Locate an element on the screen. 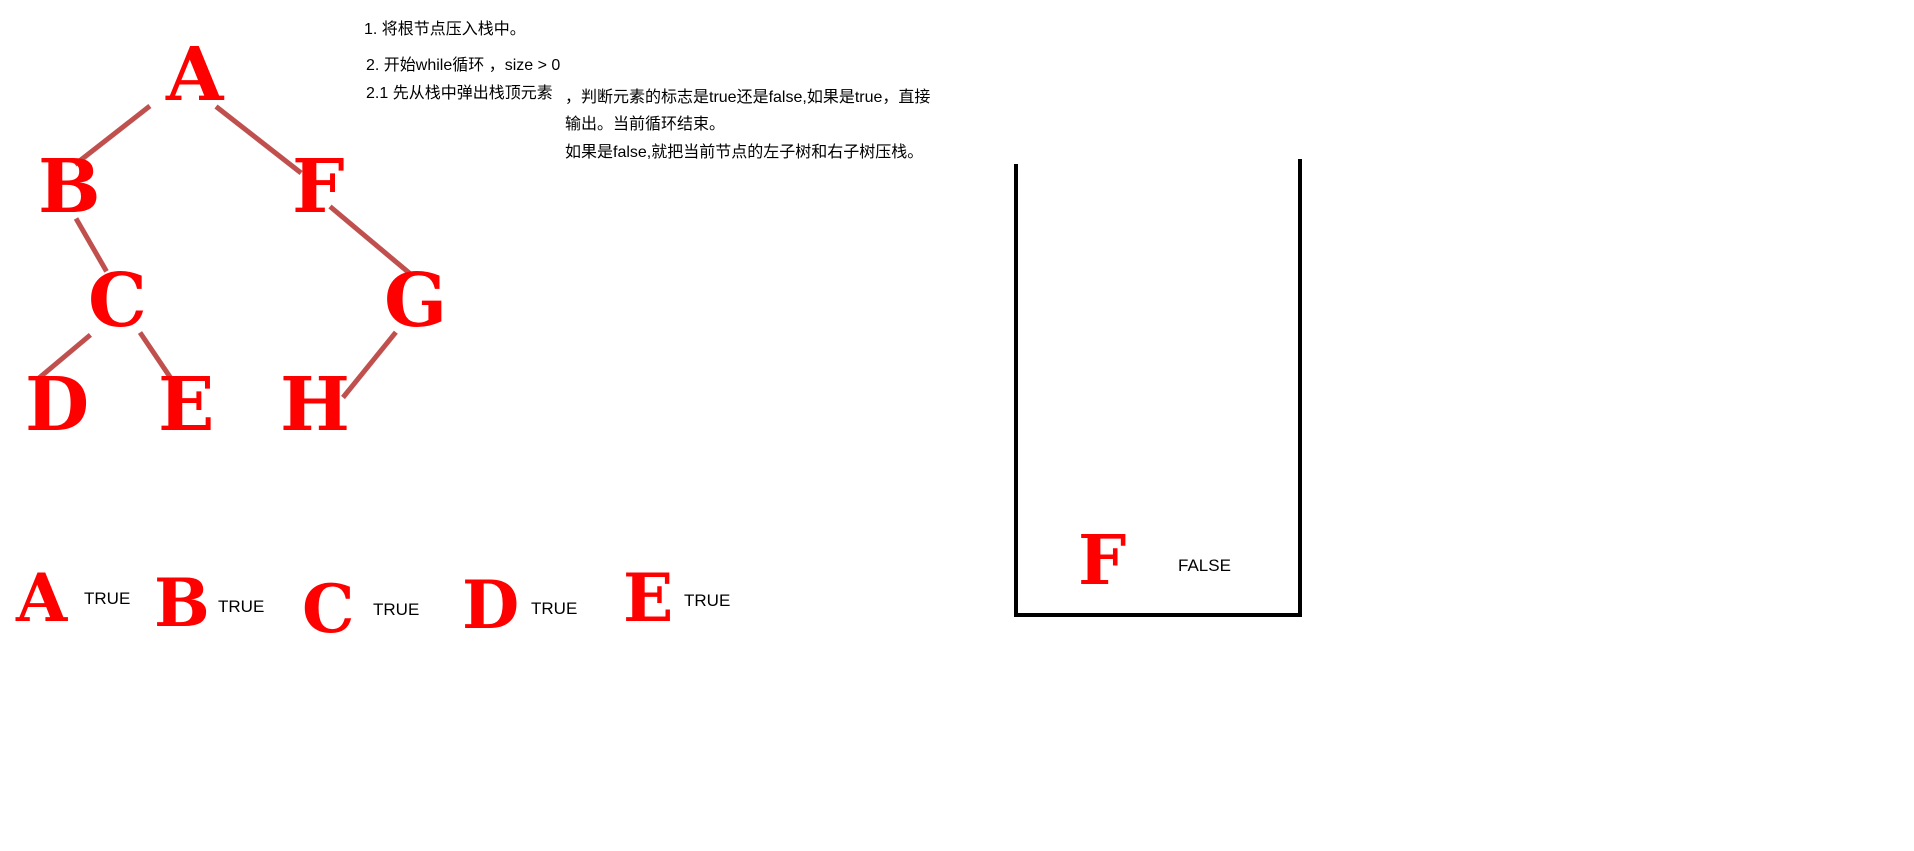 The height and width of the screenshot is (851, 1914). tree-node-a: A is located at coordinates (195, 75).